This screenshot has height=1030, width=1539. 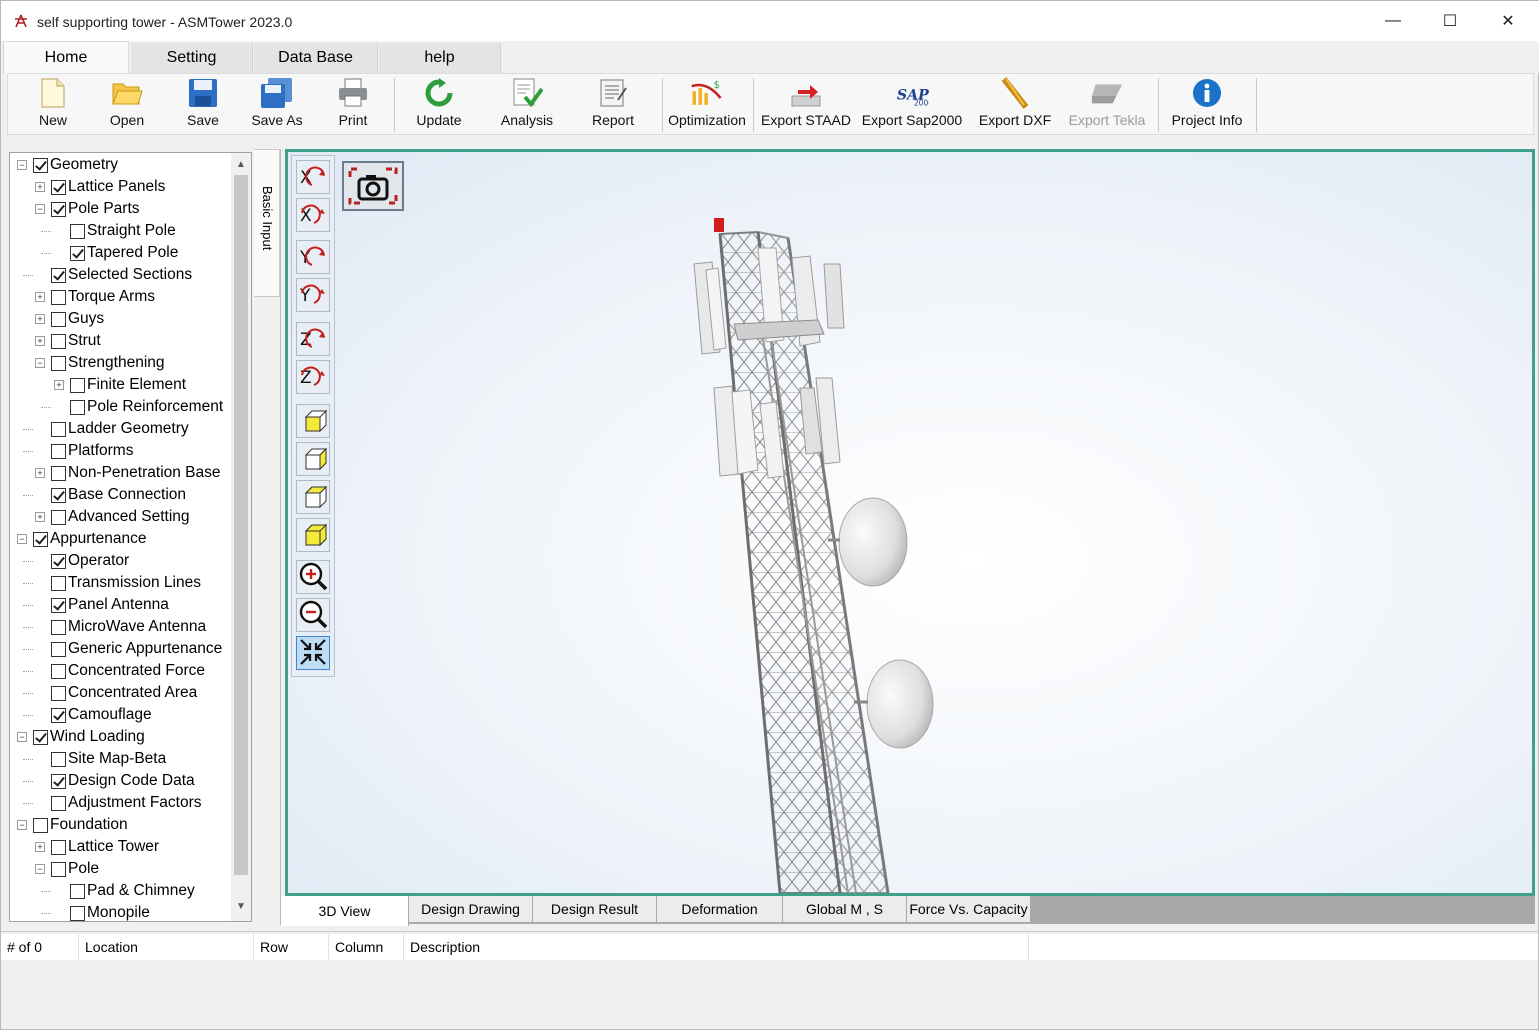 I want to click on tab-global-m-s: Global M , S, so click(x=845, y=909).